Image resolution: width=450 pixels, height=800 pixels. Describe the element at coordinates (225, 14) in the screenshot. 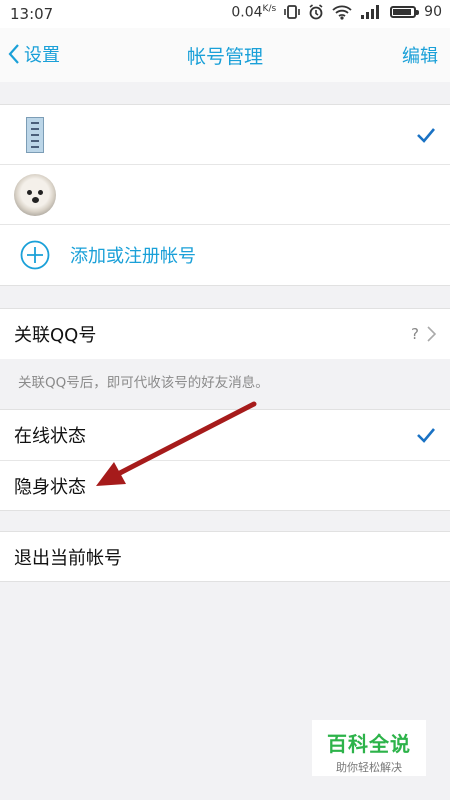

I see `status-bar: 13:07 0.04K/s 90` at that location.